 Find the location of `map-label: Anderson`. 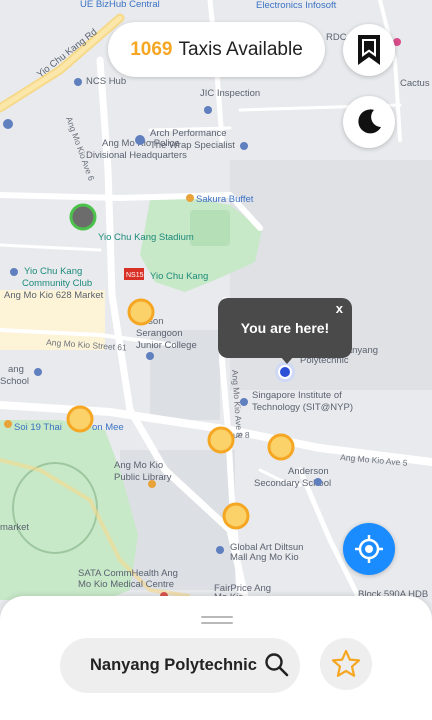

map-label: Anderson is located at coordinates (308, 471).